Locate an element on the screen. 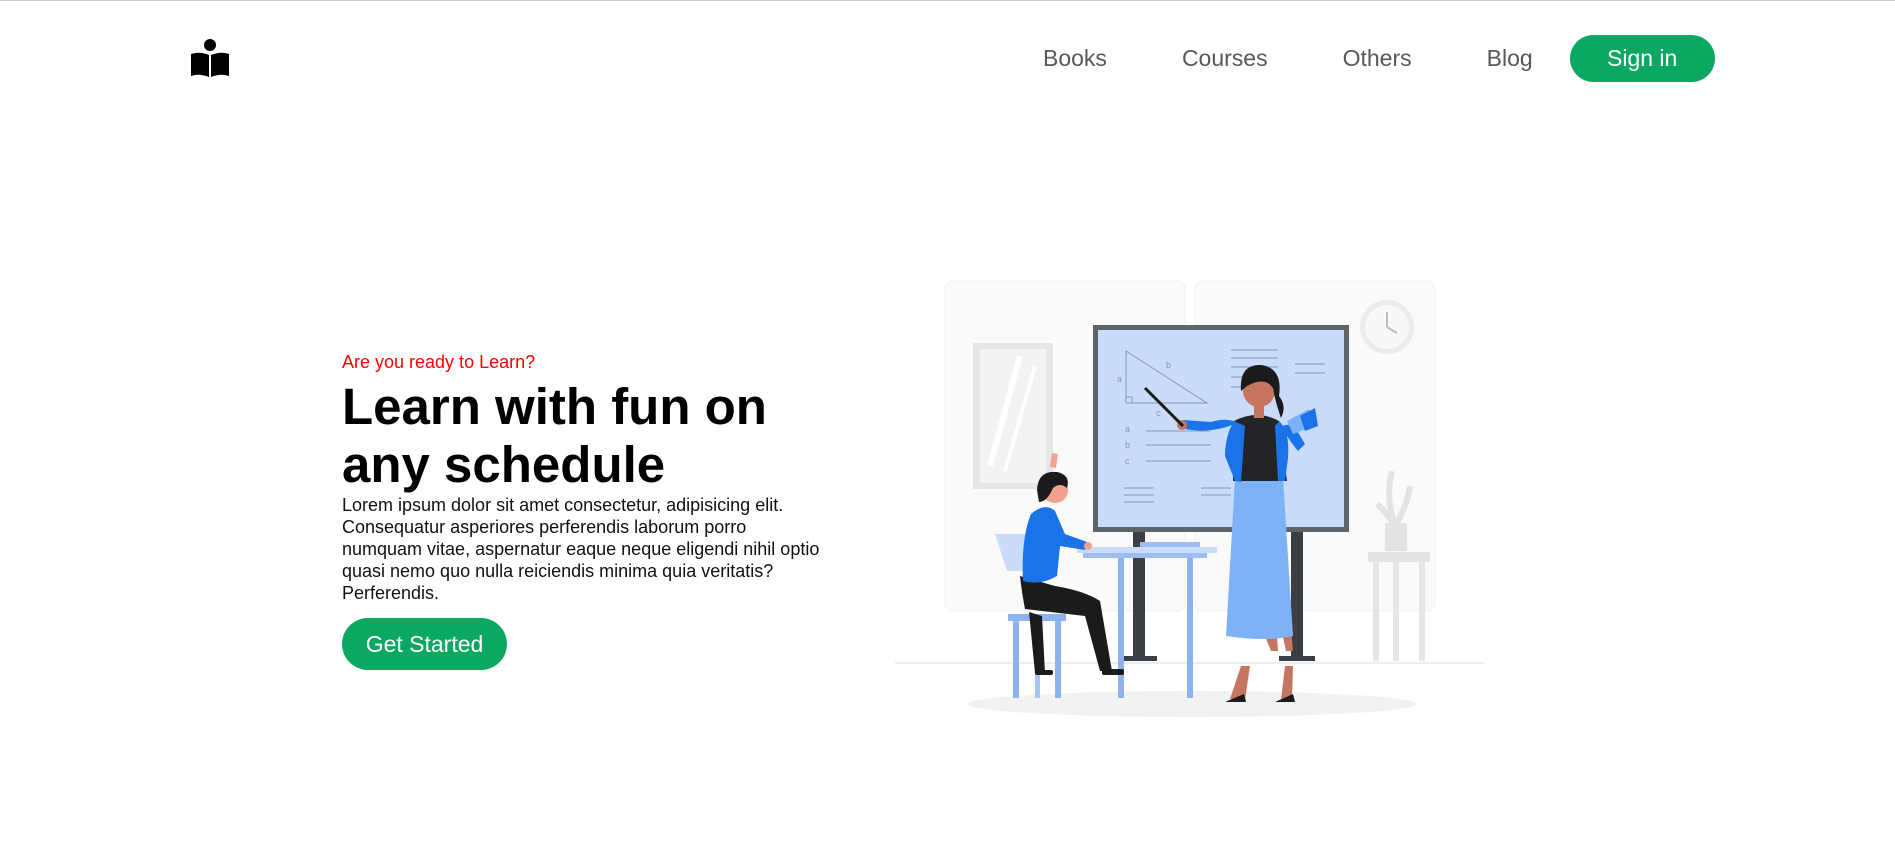  window-icon is located at coordinates (1013, 416).